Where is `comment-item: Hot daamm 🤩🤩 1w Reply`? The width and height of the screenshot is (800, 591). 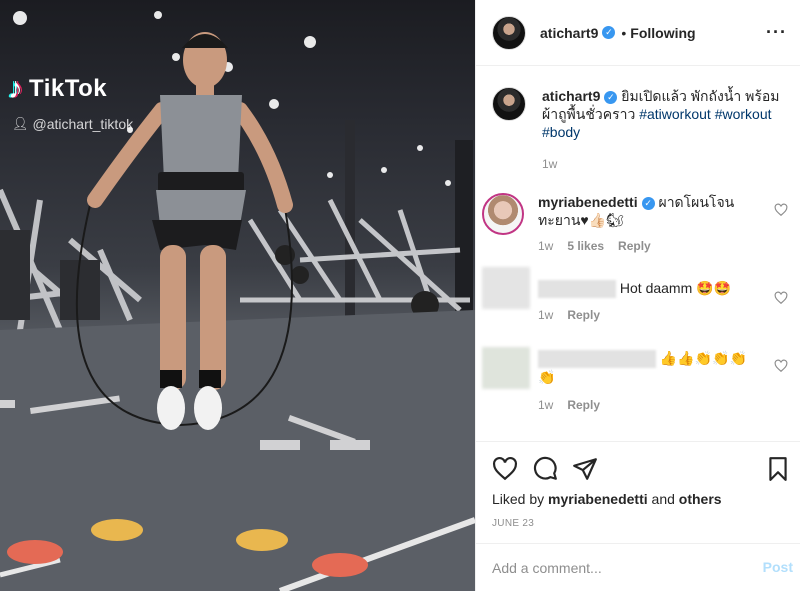 comment-item: Hot daamm 🤩🤩 1w Reply is located at coordinates (638, 294).